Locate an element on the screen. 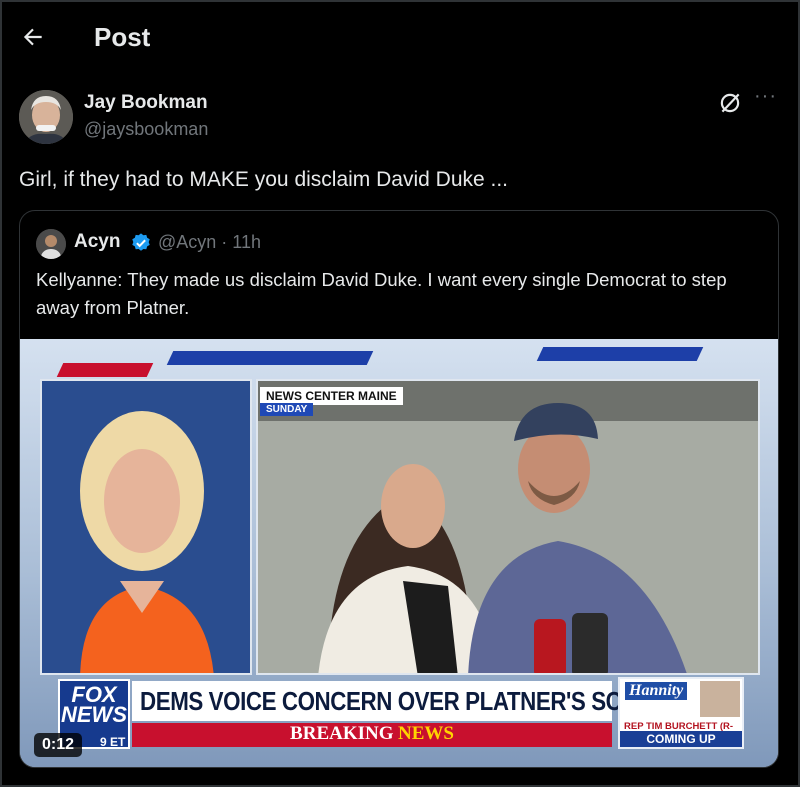 The width and height of the screenshot is (800, 787). more-options-icon: ··· is located at coordinates (768, 98).